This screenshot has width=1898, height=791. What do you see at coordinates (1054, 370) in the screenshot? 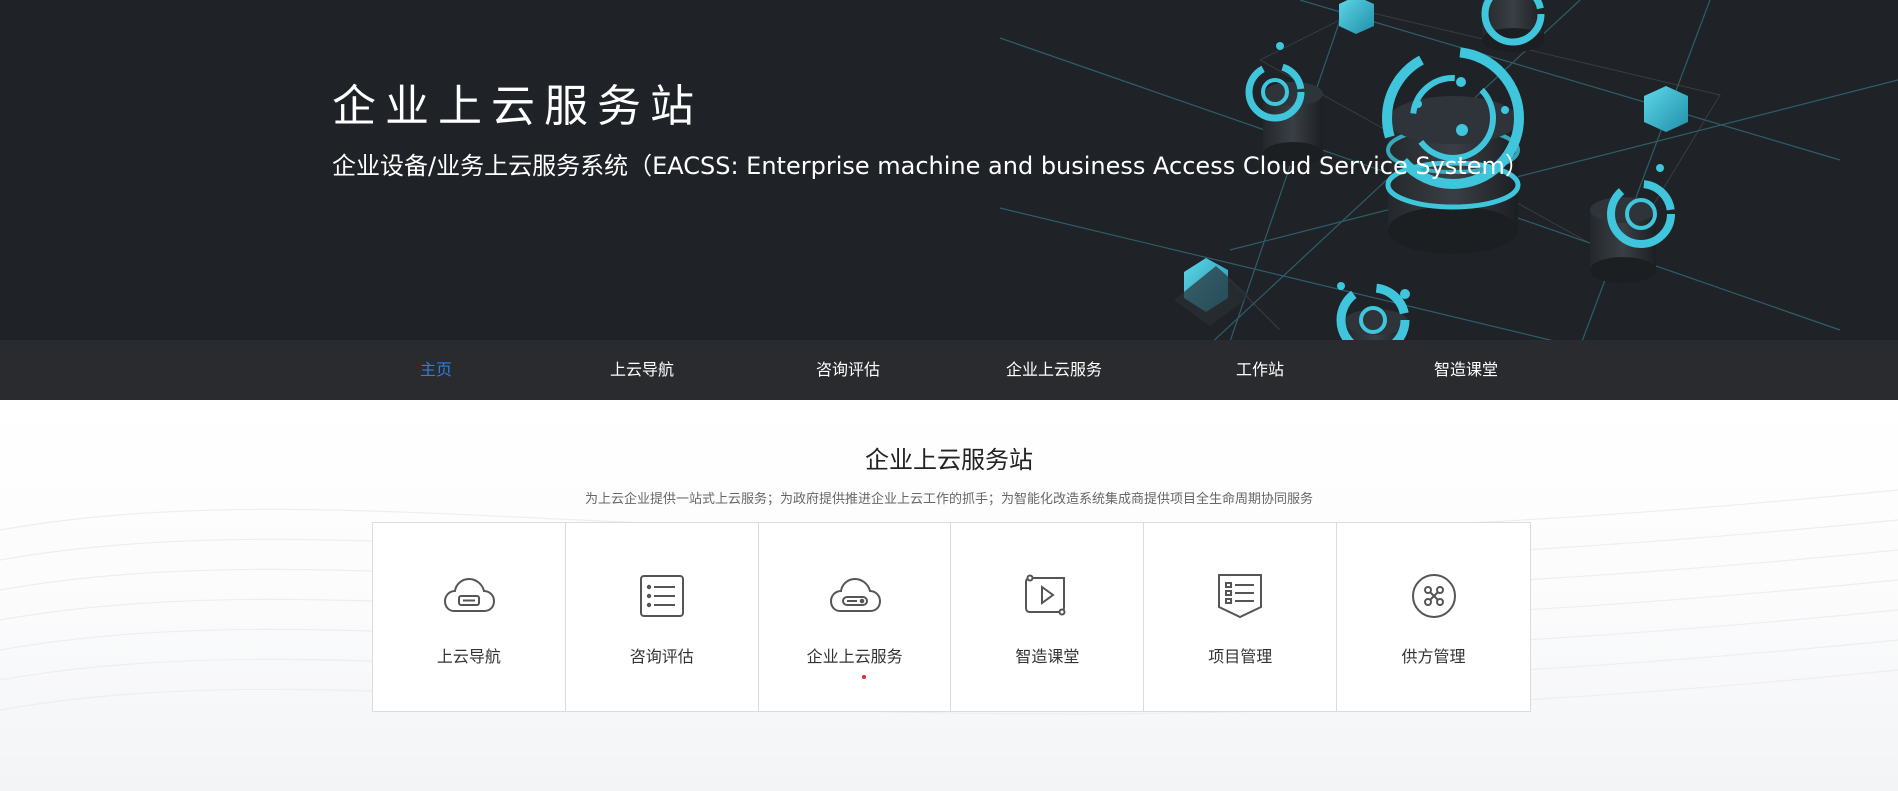
I see `nav-item-enterprise-cloud-service: 企业上云服务` at bounding box center [1054, 370].